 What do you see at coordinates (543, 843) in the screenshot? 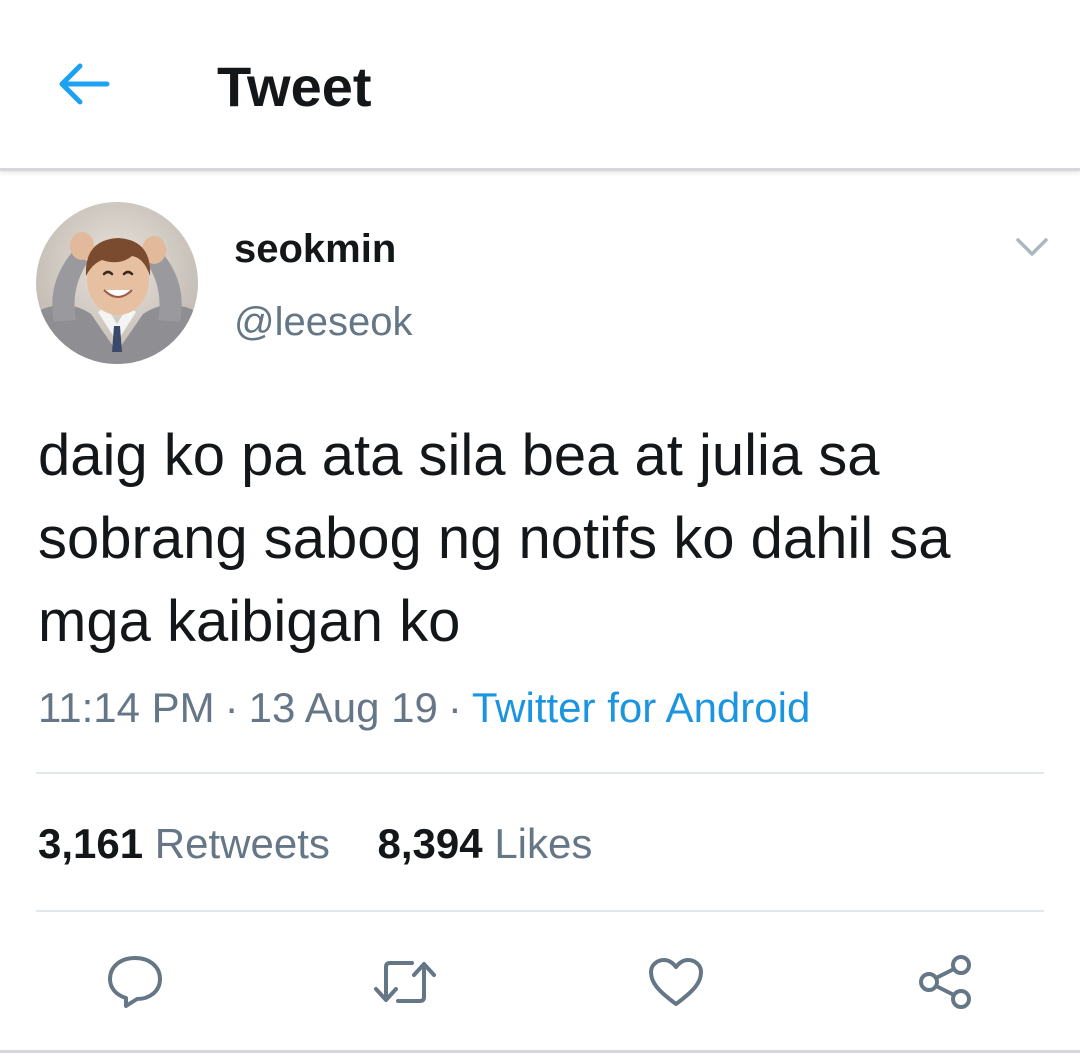
I see `likes-label: Likes` at bounding box center [543, 843].